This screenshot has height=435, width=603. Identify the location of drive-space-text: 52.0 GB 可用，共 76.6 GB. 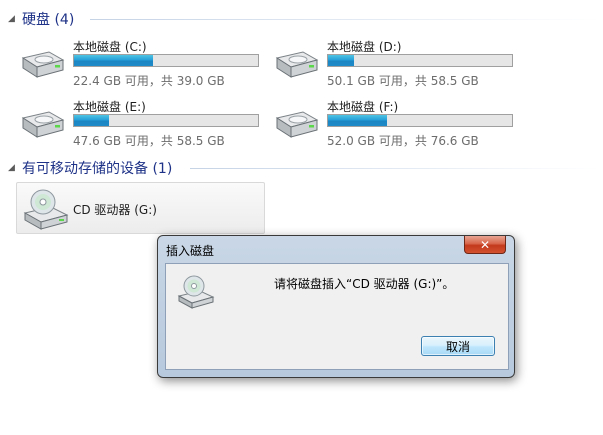
(403, 141).